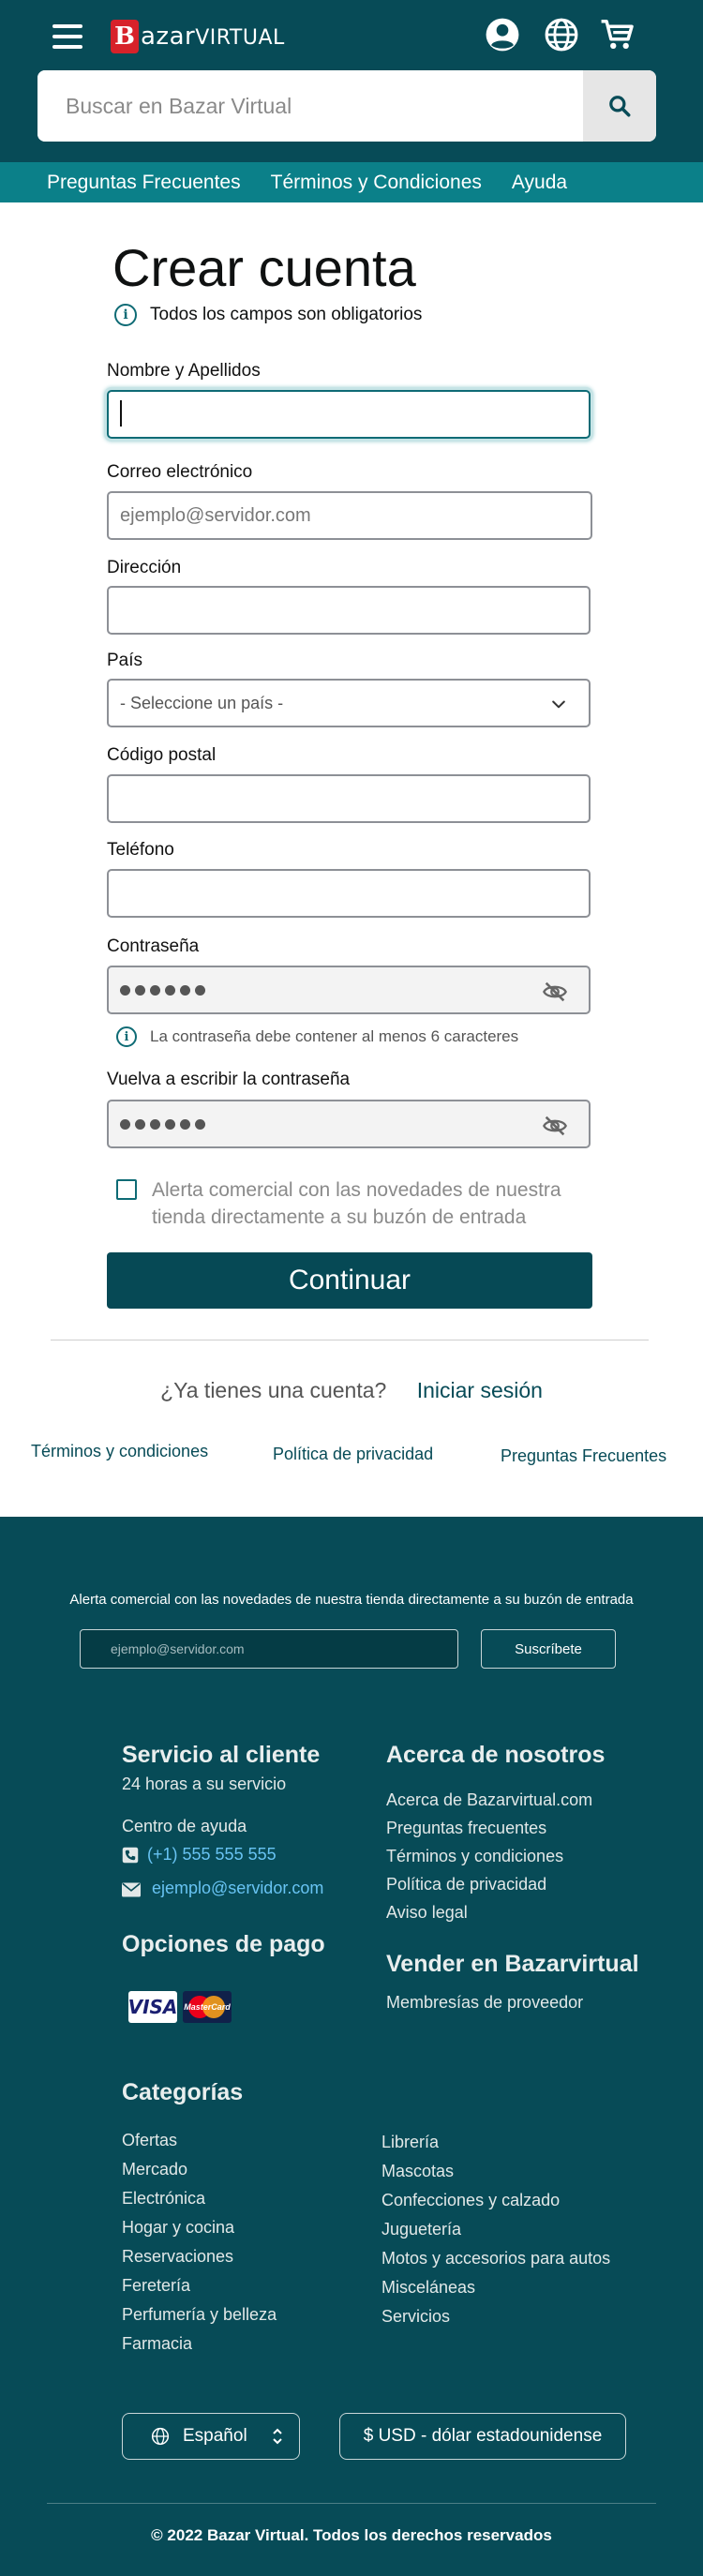 This screenshot has height=2576, width=703. I want to click on sell-link: Membresías de proveedor, so click(484, 2003).